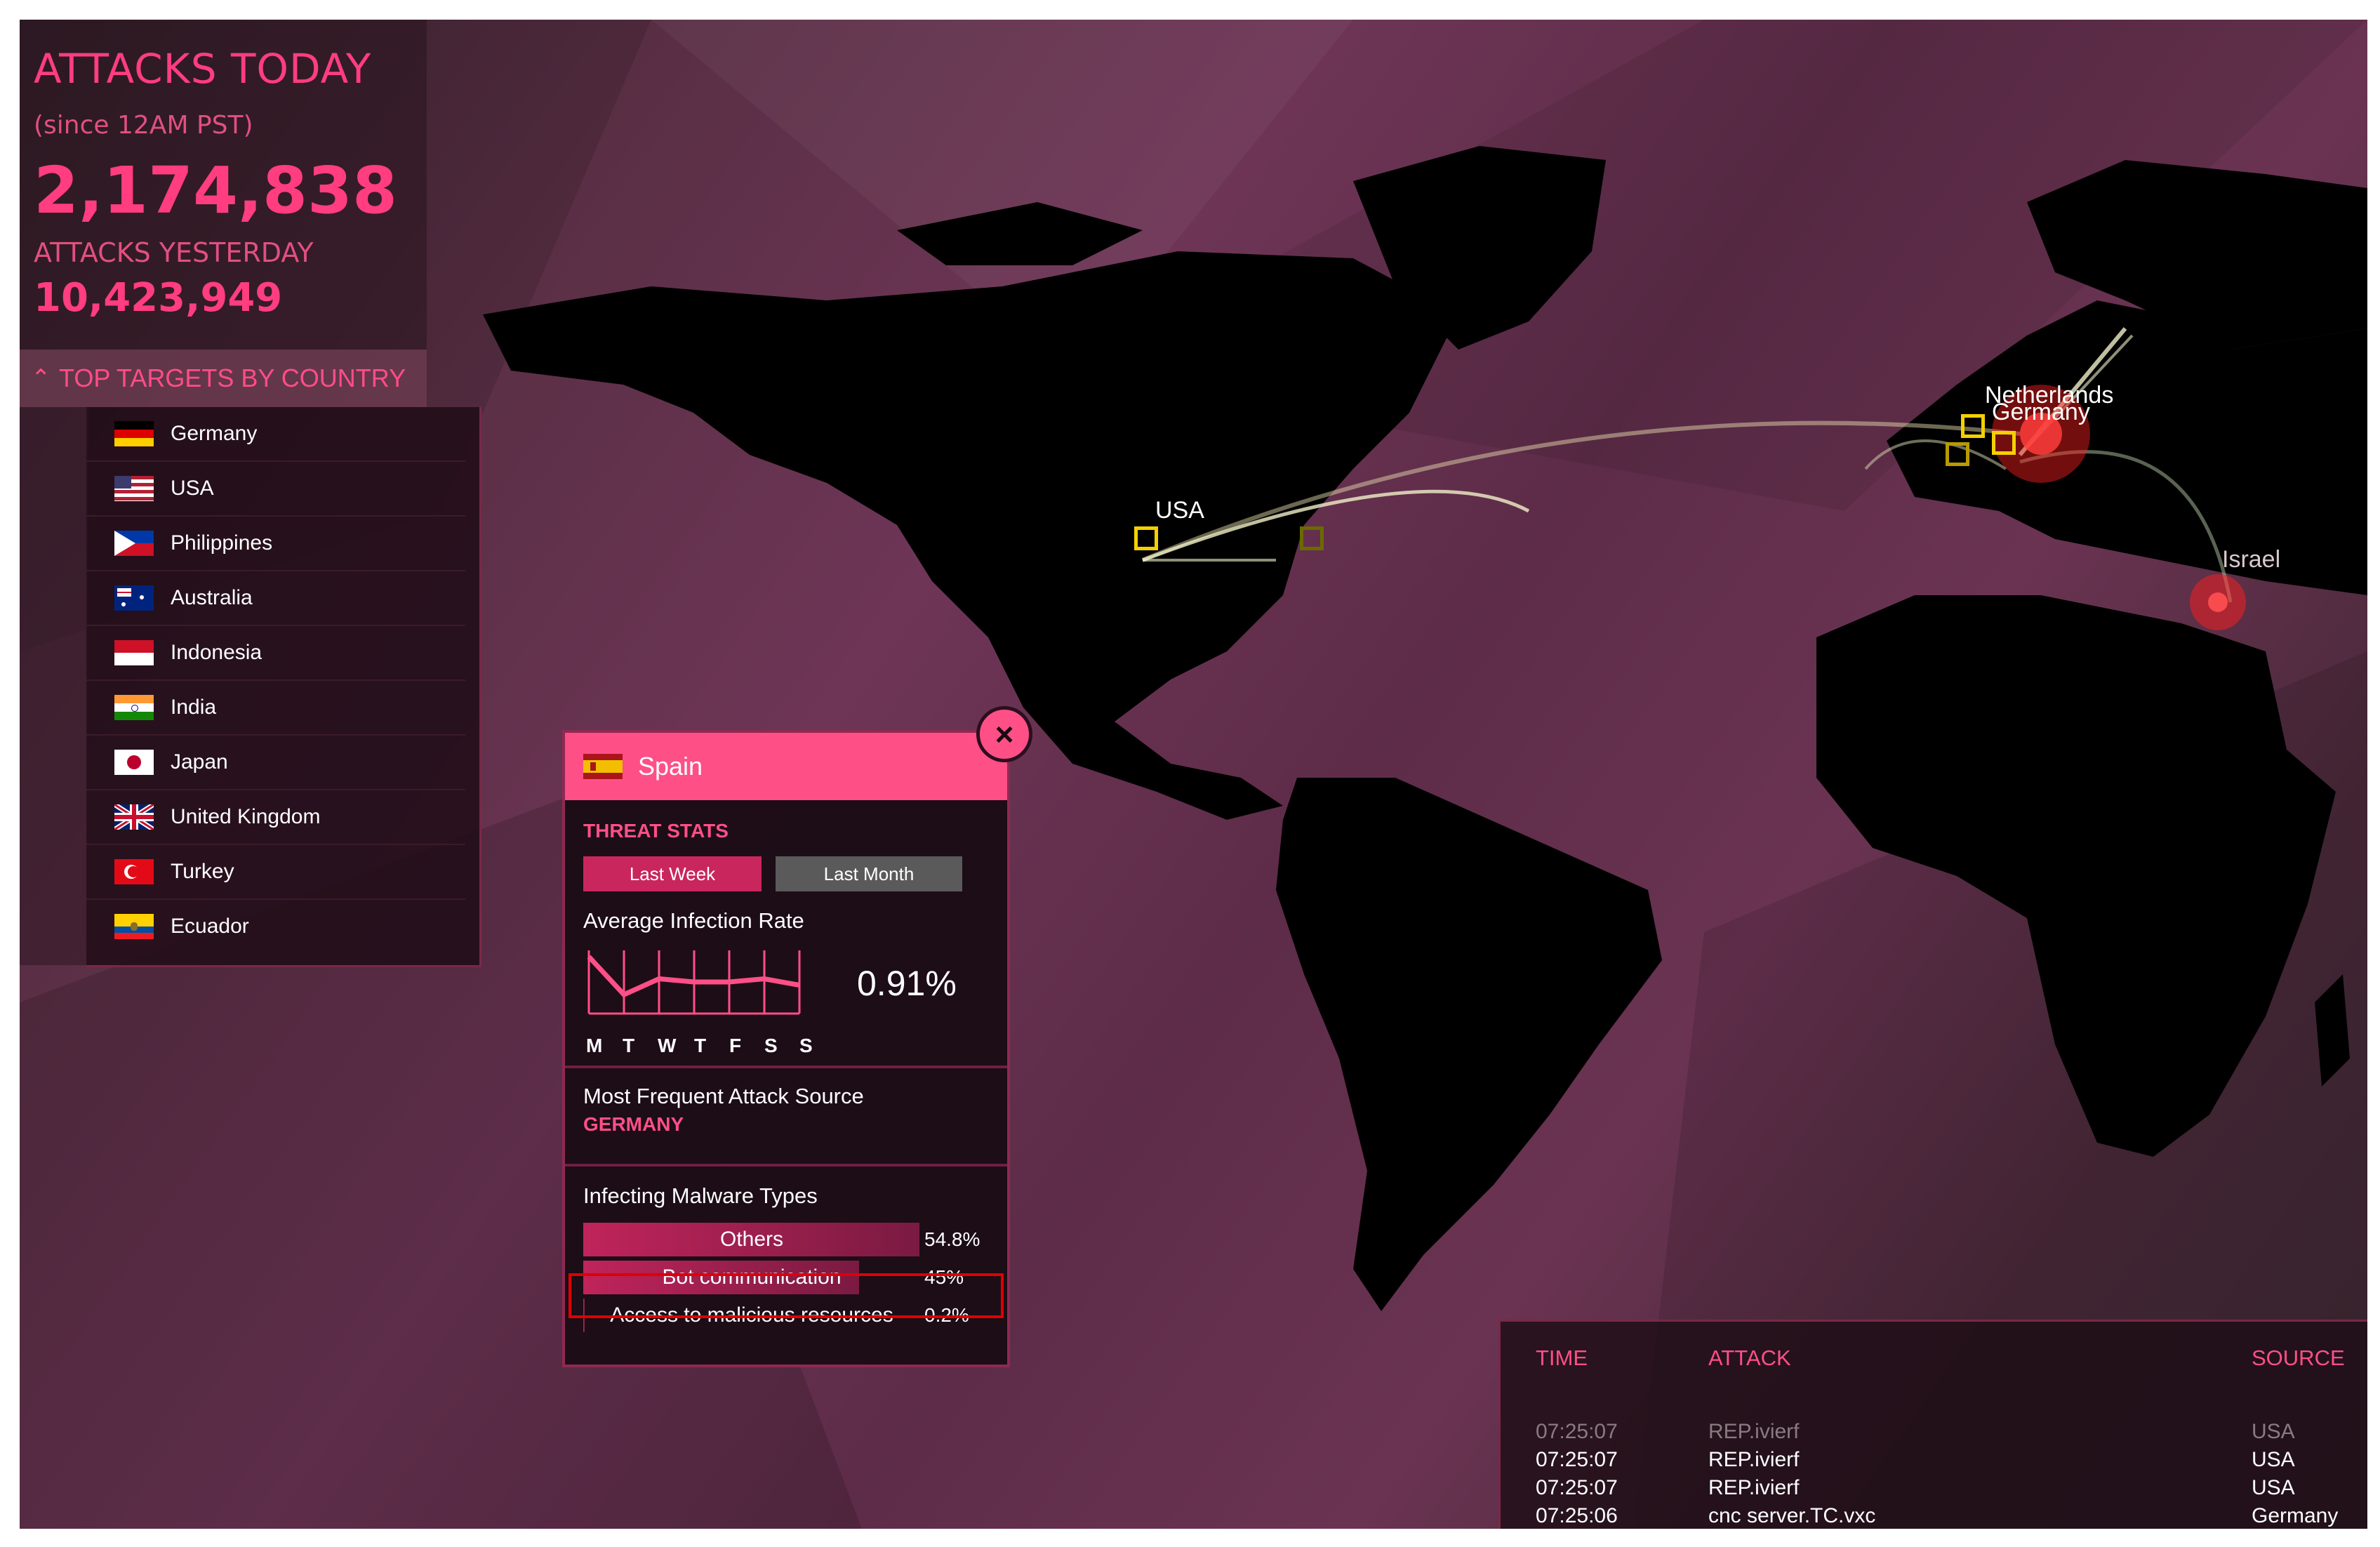 Image resolution: width=2380 pixels, height=1547 pixels. I want to click on close-icon: ×, so click(1004, 734).